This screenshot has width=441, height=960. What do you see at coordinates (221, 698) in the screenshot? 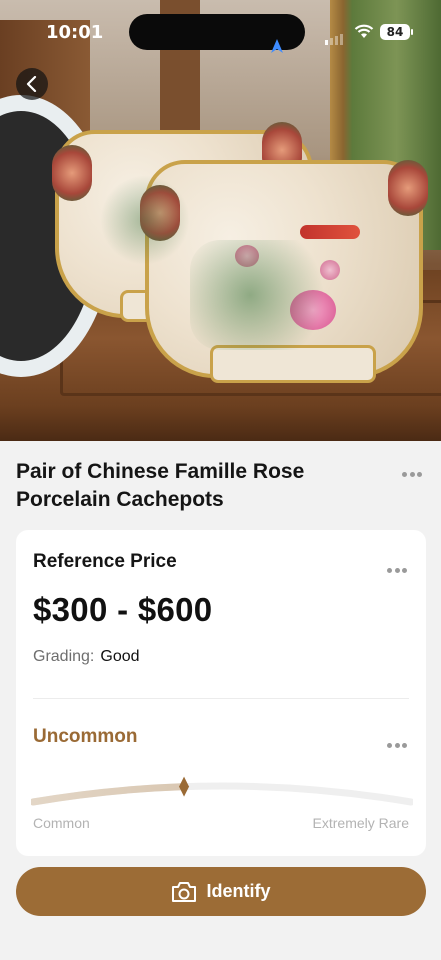
I see `card-divider` at bounding box center [221, 698].